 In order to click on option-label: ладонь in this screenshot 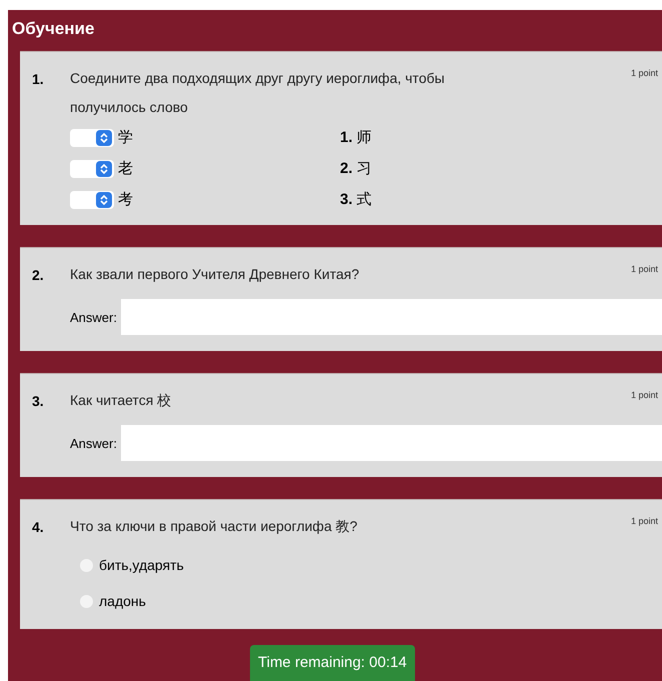, I will do `click(122, 601)`.